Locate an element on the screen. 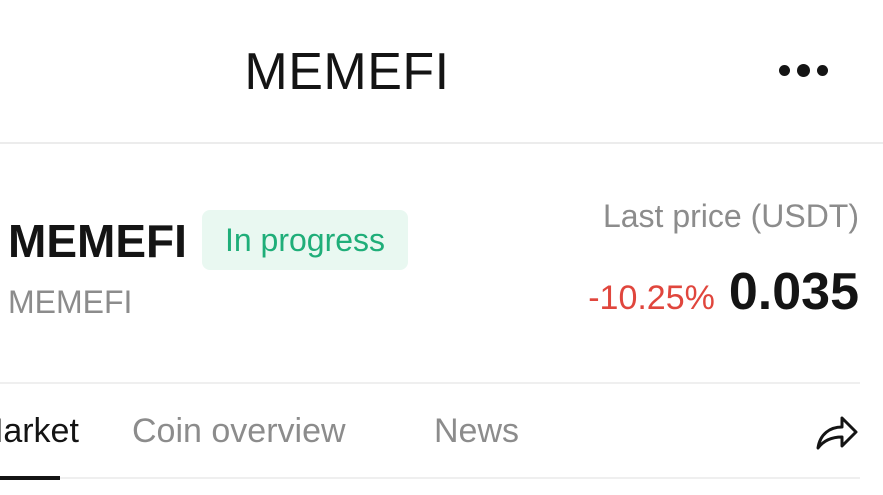 The width and height of the screenshot is (883, 495). price-row: -10.25% 0.035 is located at coordinates (723, 292).